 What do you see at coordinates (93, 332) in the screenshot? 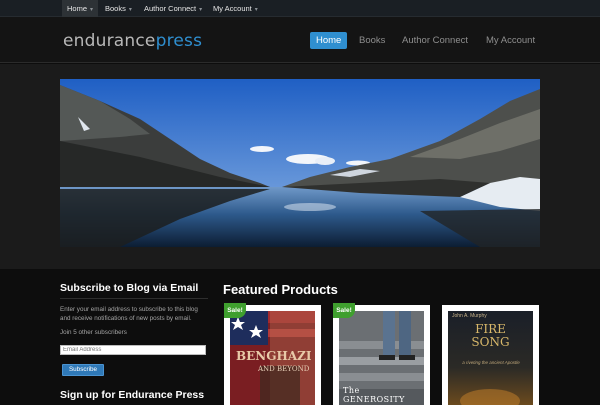
I see `subscriber-count: Join 5 other subscribers` at bounding box center [93, 332].